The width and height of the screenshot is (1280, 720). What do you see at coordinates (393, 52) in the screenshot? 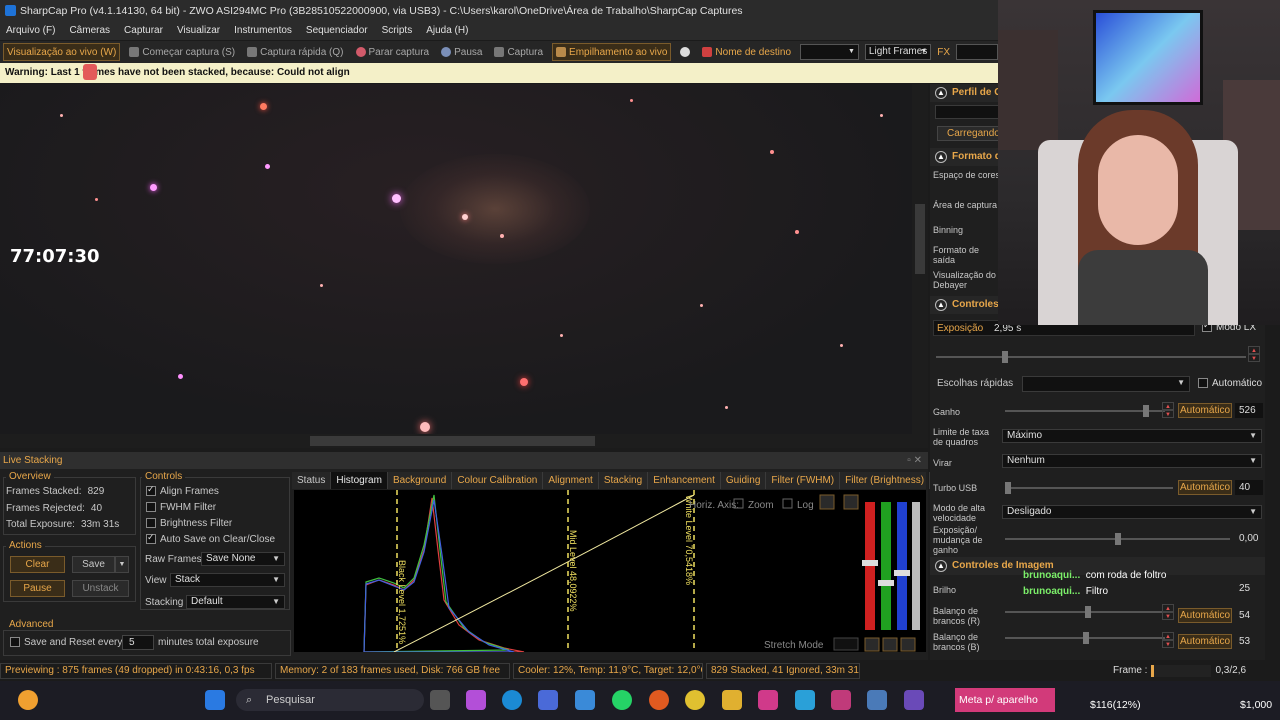
I see `stop-capture-button: Parar captura` at bounding box center [393, 52].